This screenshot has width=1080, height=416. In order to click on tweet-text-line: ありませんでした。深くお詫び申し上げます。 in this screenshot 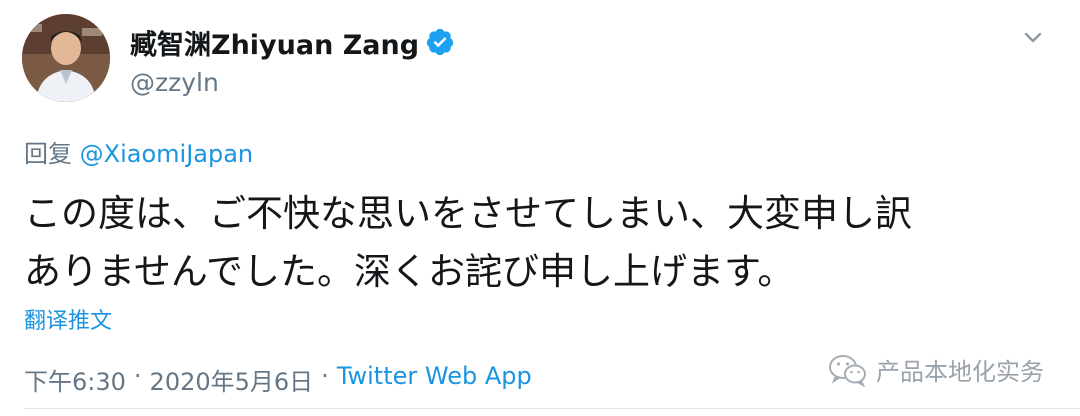, I will do `click(409, 271)`.